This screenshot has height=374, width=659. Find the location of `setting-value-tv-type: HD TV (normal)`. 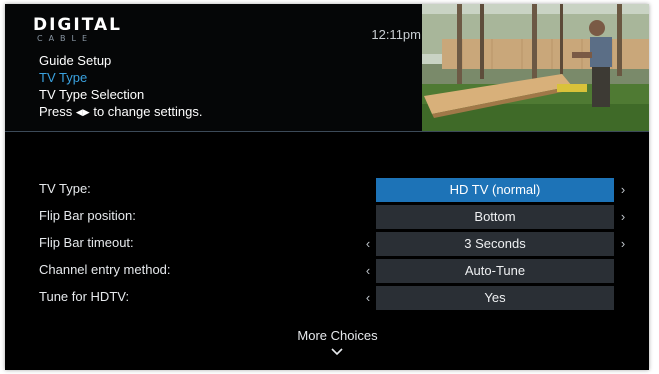

setting-value-tv-type: HD TV (normal) is located at coordinates (495, 190).